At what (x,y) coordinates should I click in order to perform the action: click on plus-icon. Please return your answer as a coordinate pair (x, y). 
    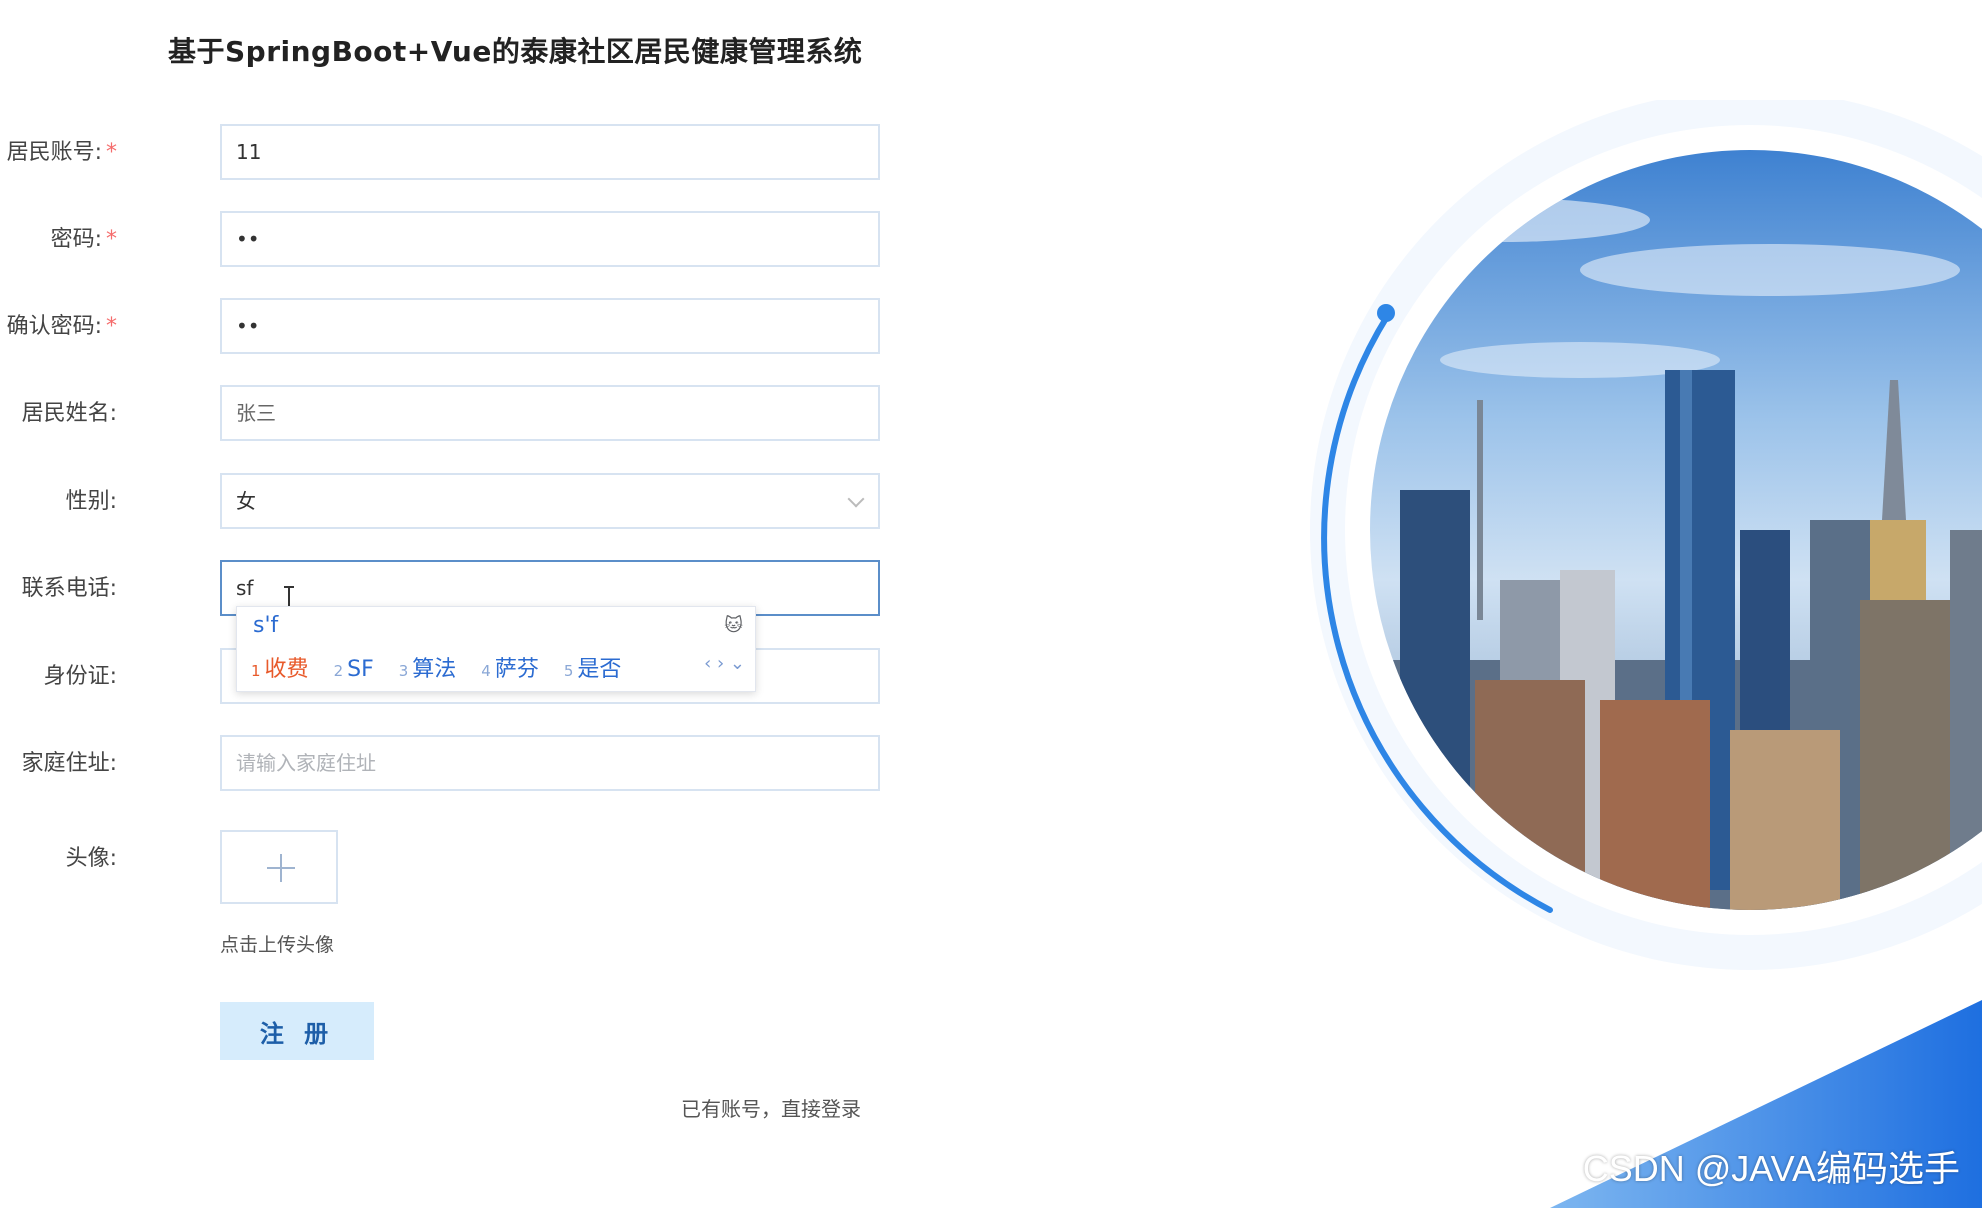
    Looking at the image, I should click on (281, 868).